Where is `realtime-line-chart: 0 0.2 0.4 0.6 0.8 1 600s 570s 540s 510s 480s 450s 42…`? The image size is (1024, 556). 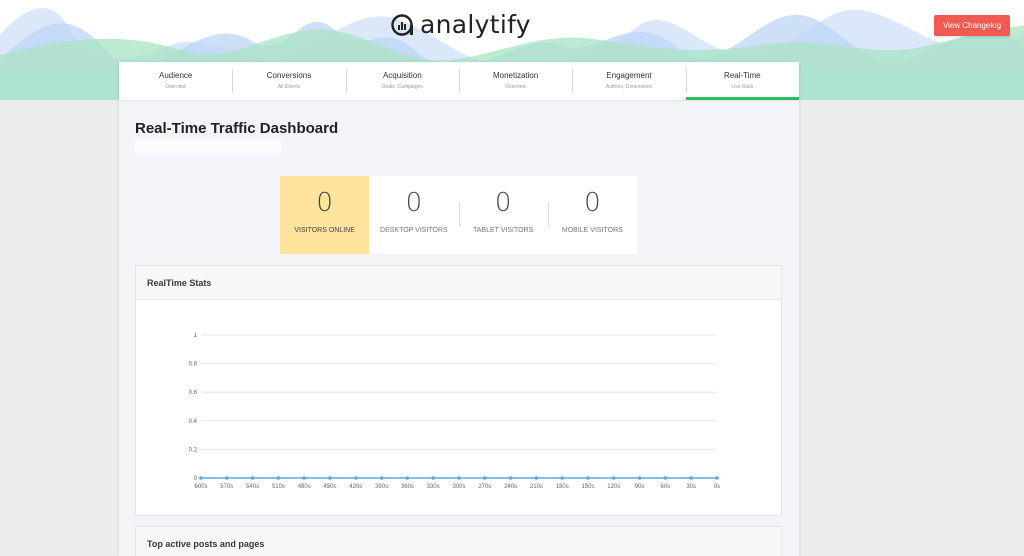
realtime-line-chart: 0 0.2 0.4 0.6 0.8 1 600s 570s 540s 510s 480s 450s 42… is located at coordinates (455, 411).